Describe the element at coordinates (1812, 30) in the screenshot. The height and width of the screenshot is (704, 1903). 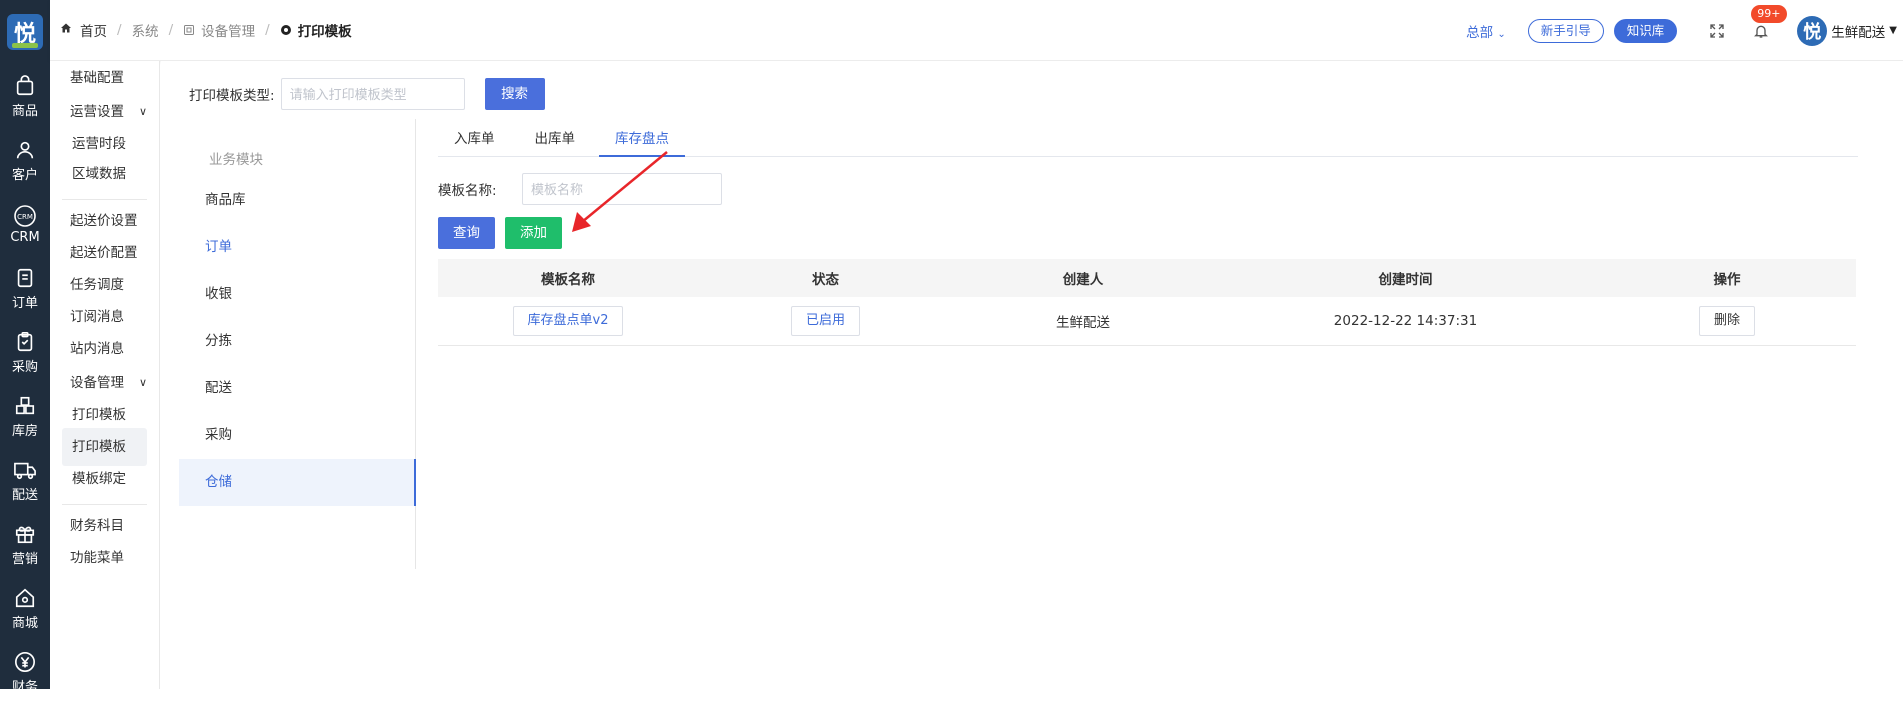
I see `avatar: 悦` at that location.